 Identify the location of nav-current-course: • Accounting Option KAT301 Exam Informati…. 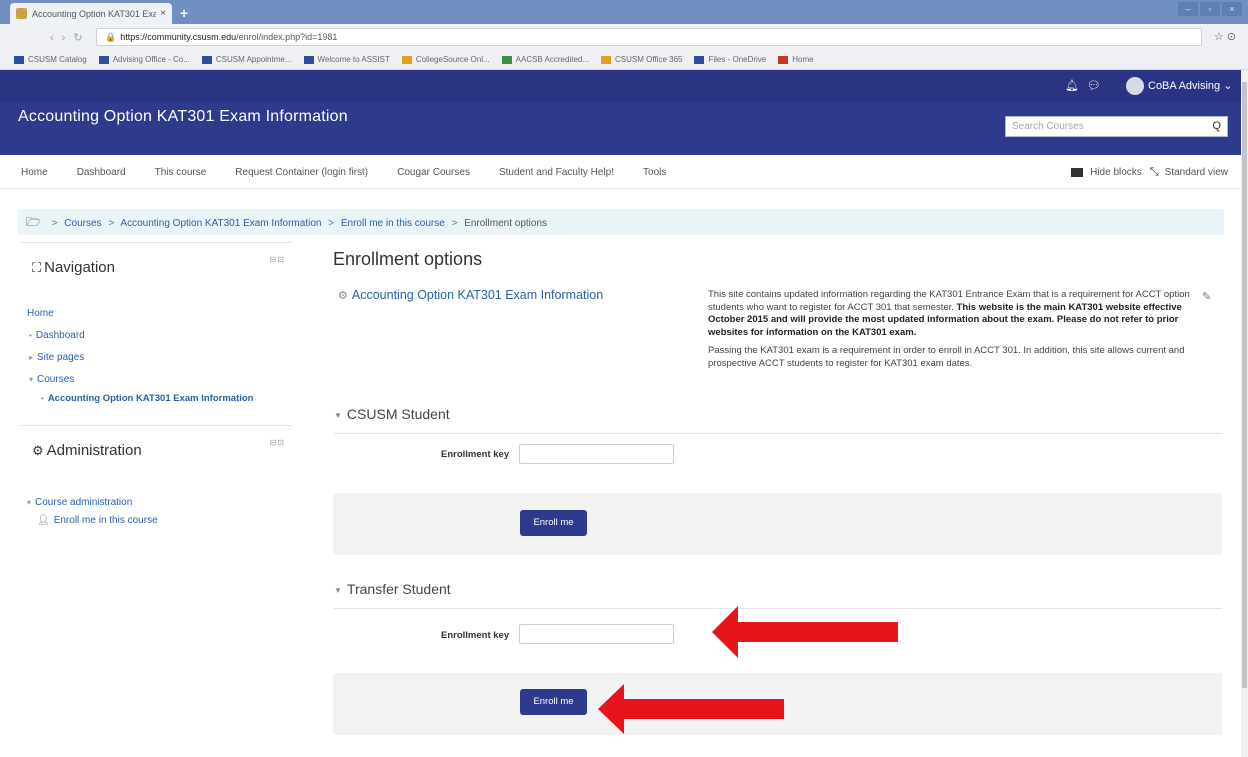
(140, 399).